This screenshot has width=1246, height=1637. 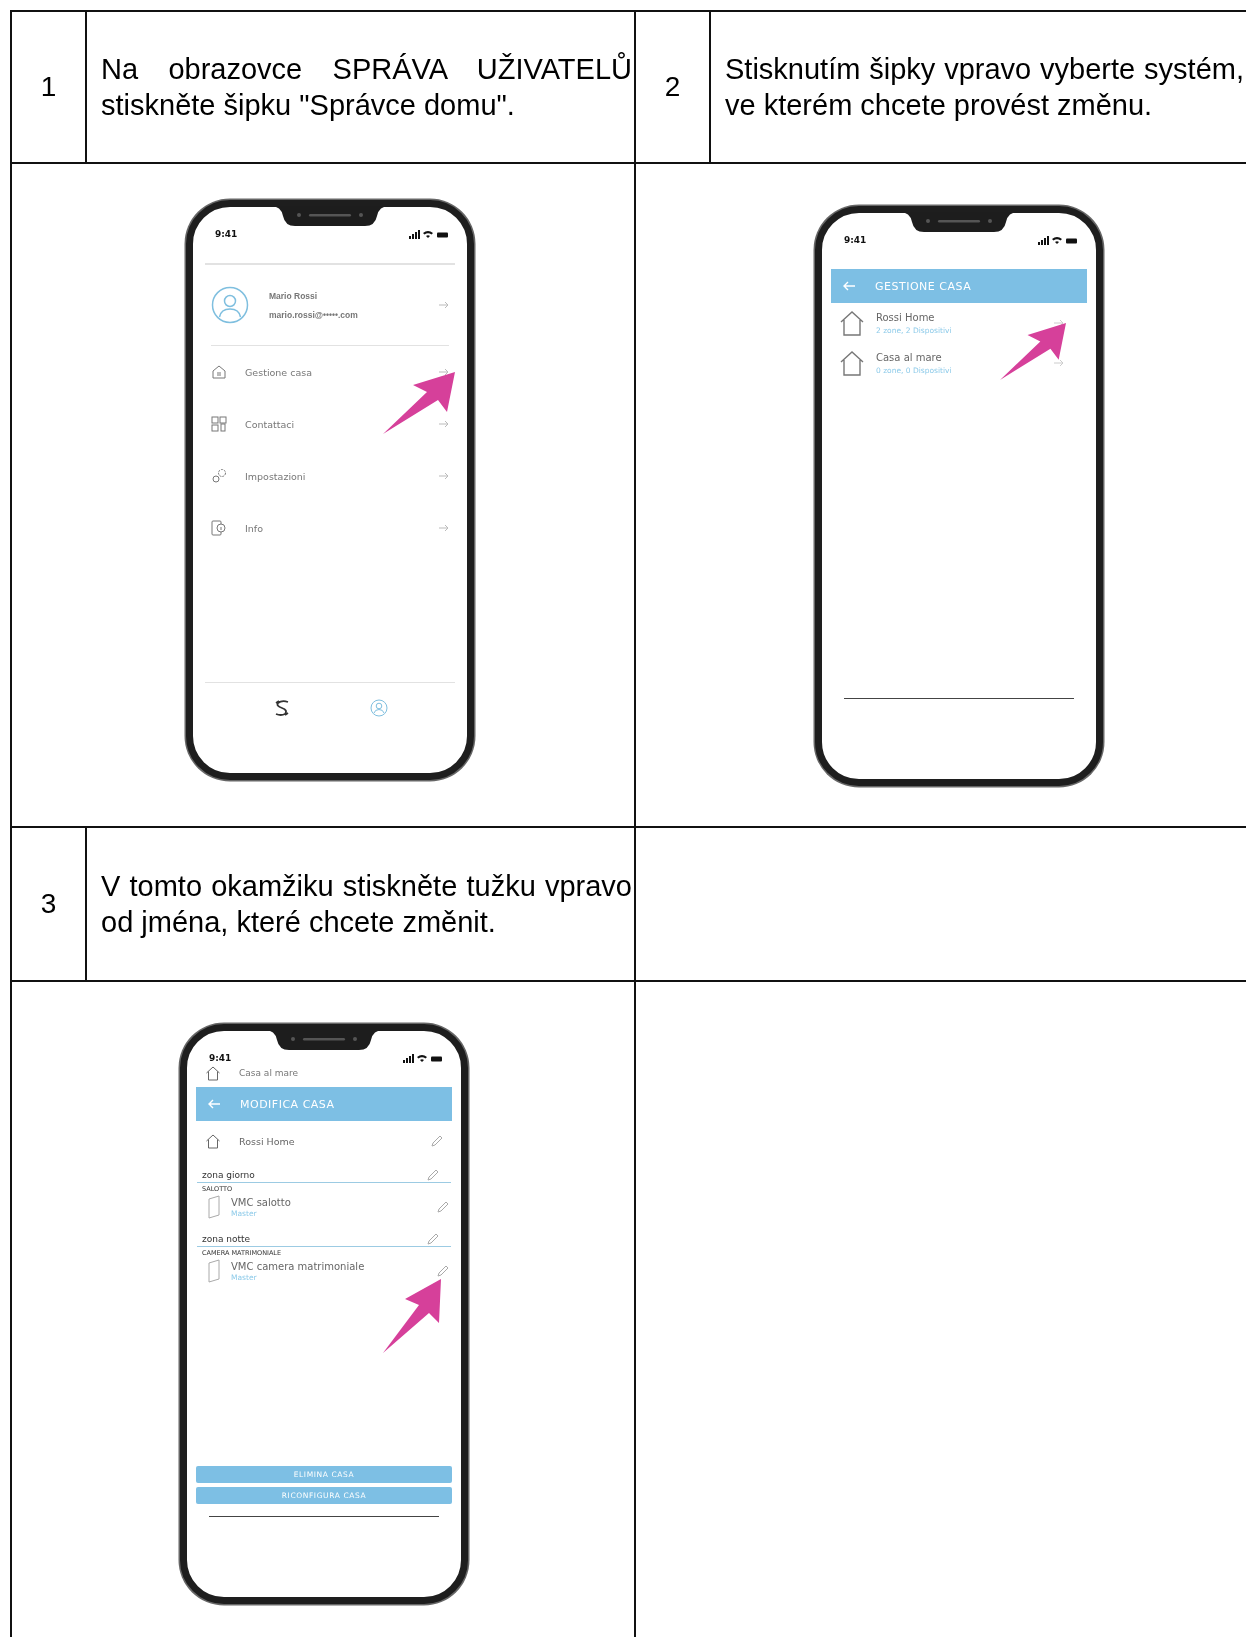 I want to click on step-number: 2, so click(x=672, y=87).